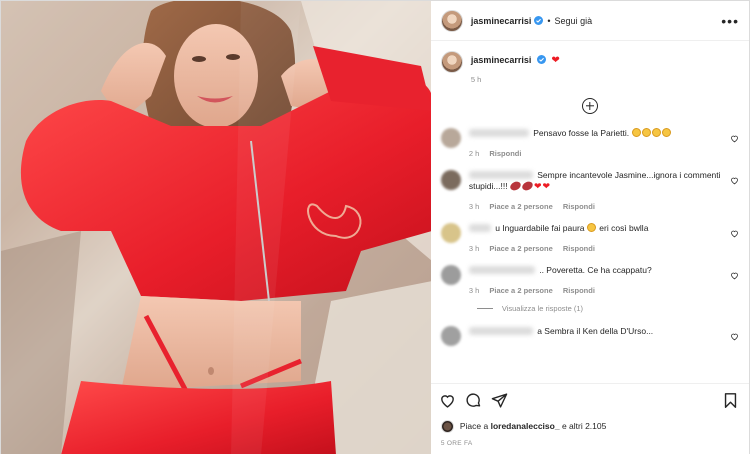  What do you see at coordinates (595, 270) in the screenshot?
I see `comment-text: .. Poveretta. Ce ha ccappatu?` at bounding box center [595, 270].